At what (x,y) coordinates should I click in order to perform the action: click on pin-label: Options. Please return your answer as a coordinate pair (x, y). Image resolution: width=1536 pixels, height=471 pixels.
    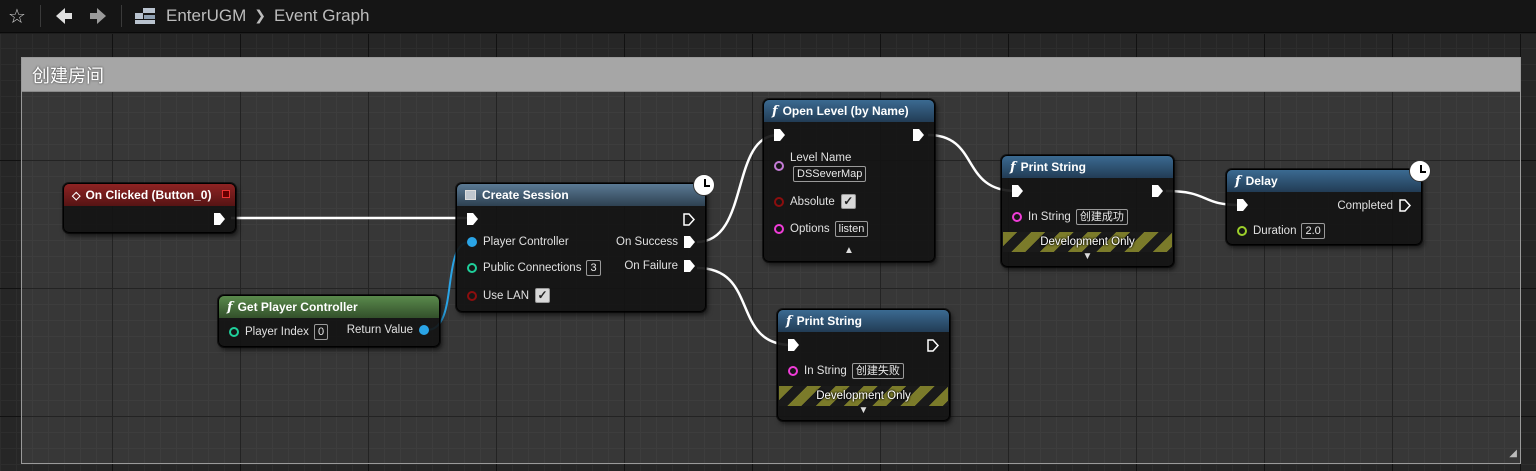
    Looking at the image, I should click on (810, 229).